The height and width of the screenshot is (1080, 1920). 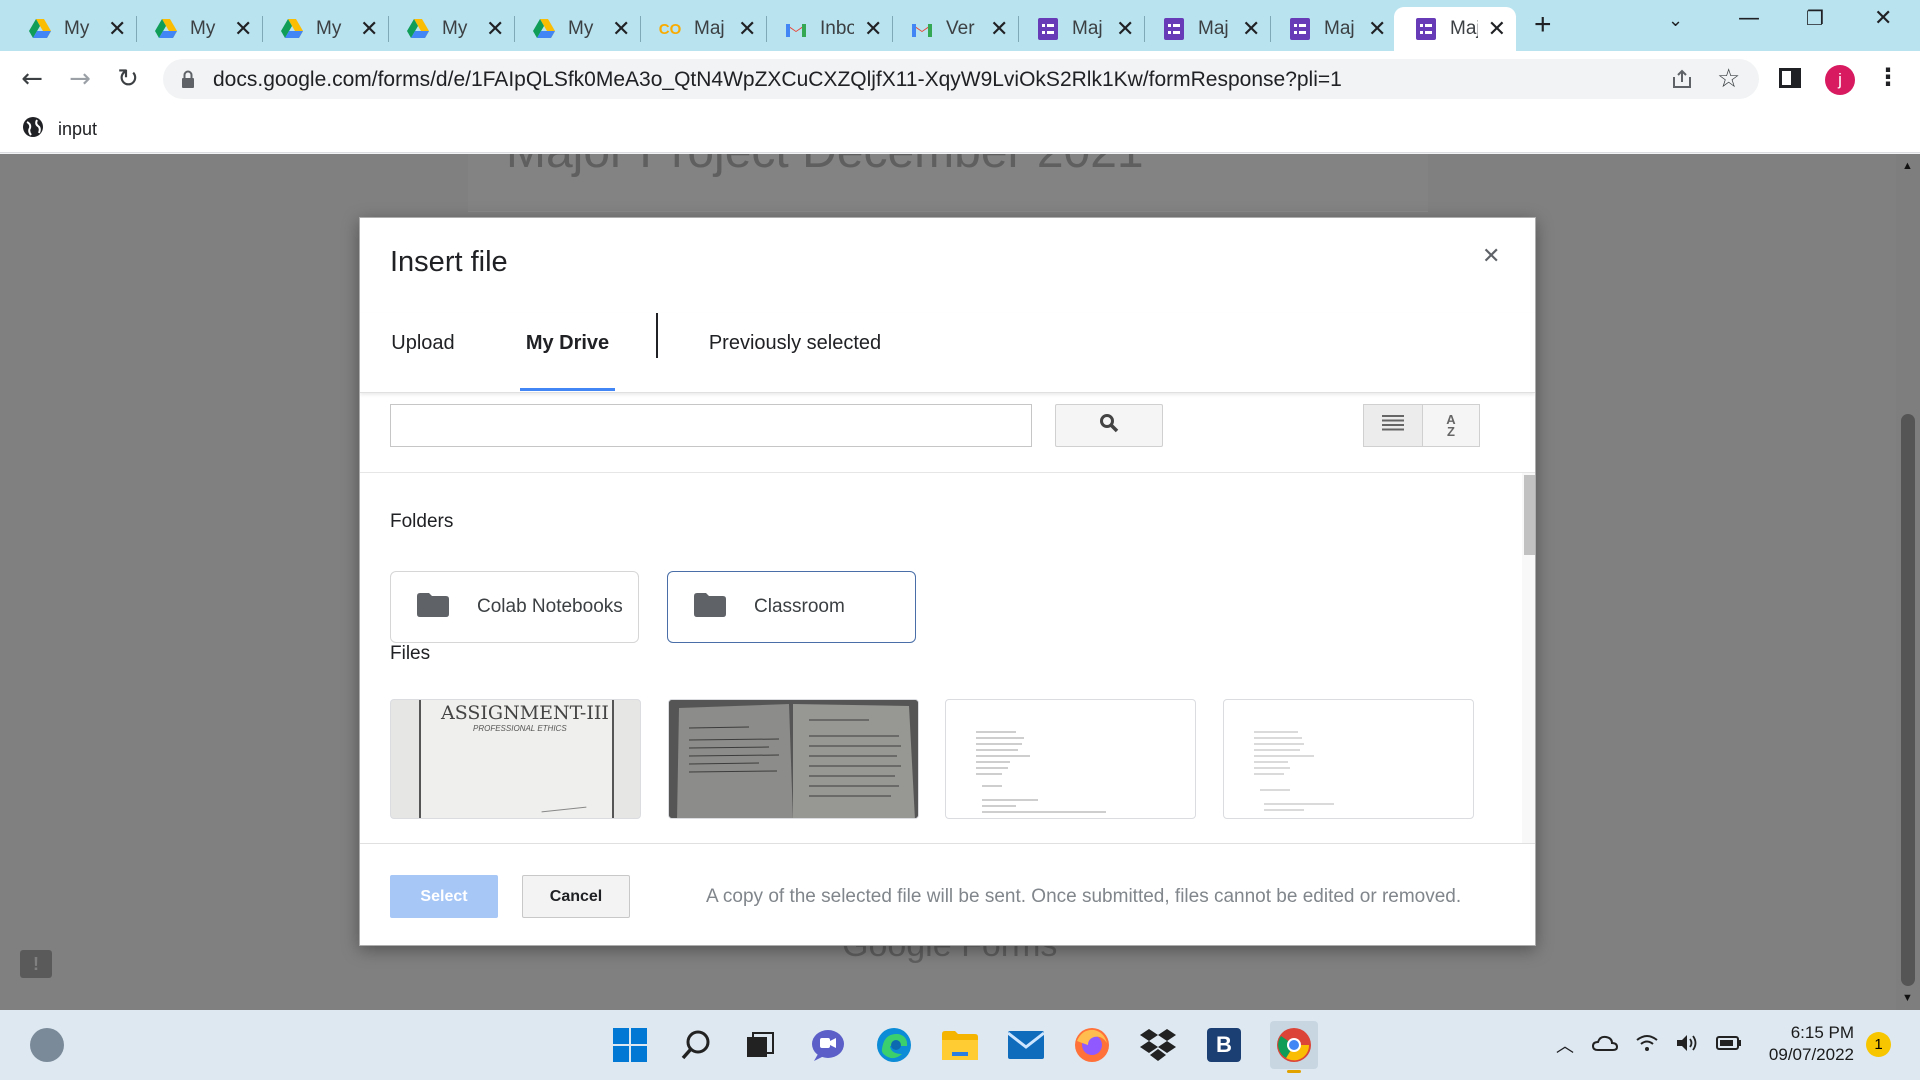 I want to click on dialog-scrollbar, so click(x=1528, y=658).